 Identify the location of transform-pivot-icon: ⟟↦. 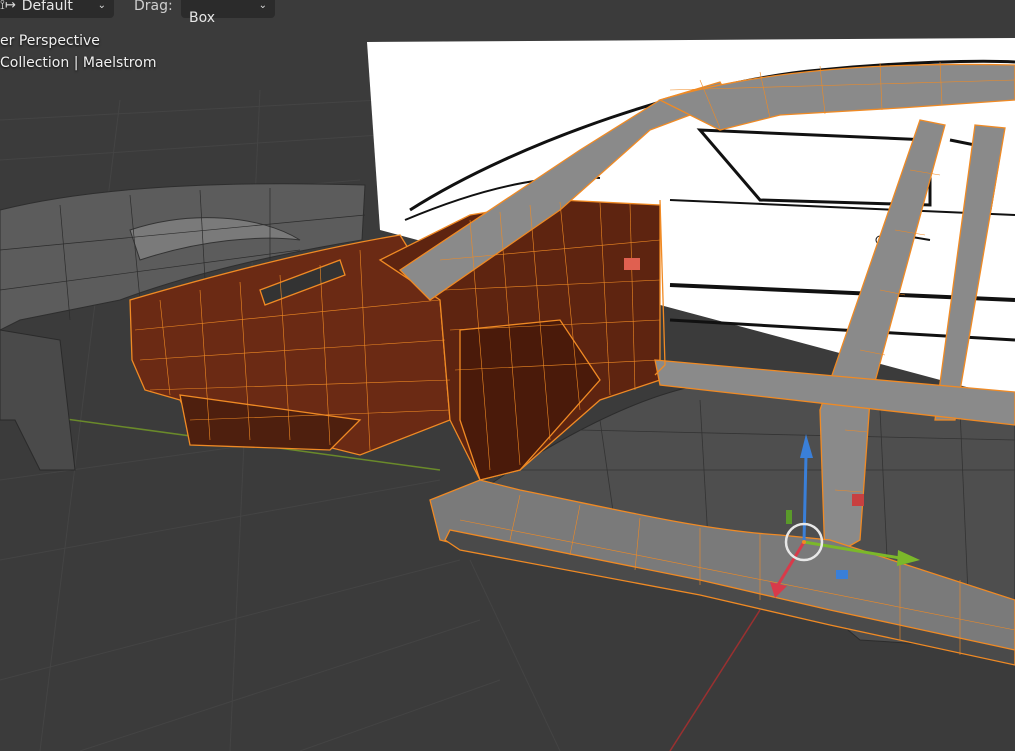
(8, 6).